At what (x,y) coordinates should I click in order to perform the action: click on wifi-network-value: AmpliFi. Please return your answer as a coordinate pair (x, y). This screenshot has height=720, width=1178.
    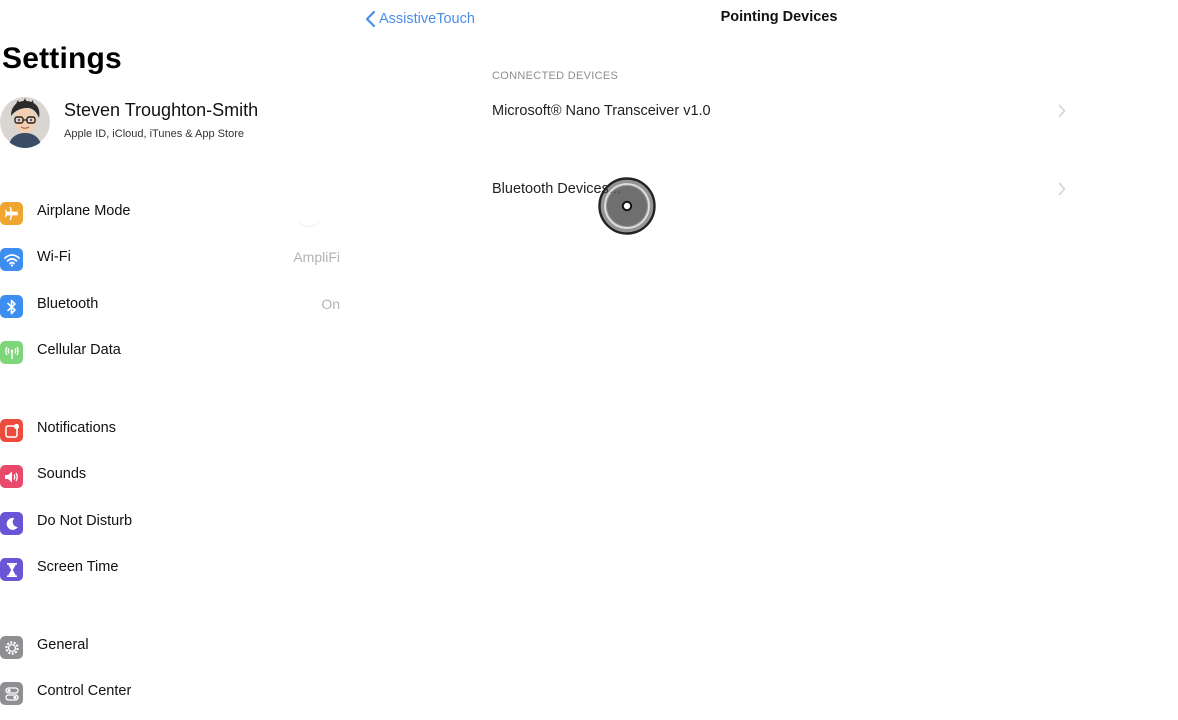
    Looking at the image, I should click on (316, 257).